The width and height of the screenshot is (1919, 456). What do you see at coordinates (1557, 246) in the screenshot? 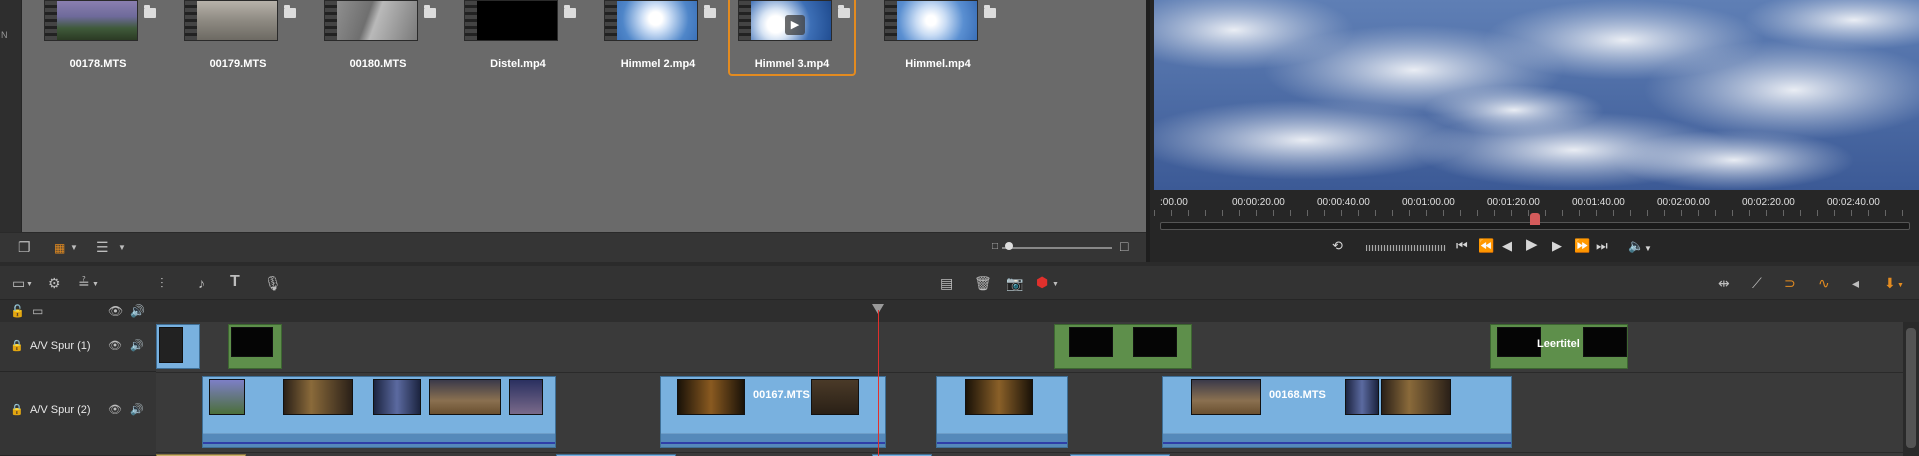
I see `step-forward-icon: ▶` at bounding box center [1557, 246].